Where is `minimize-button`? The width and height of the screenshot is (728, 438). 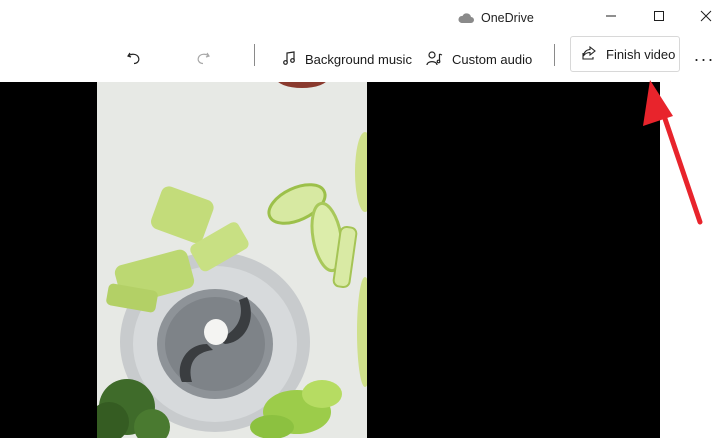 minimize-button is located at coordinates (611, 18).